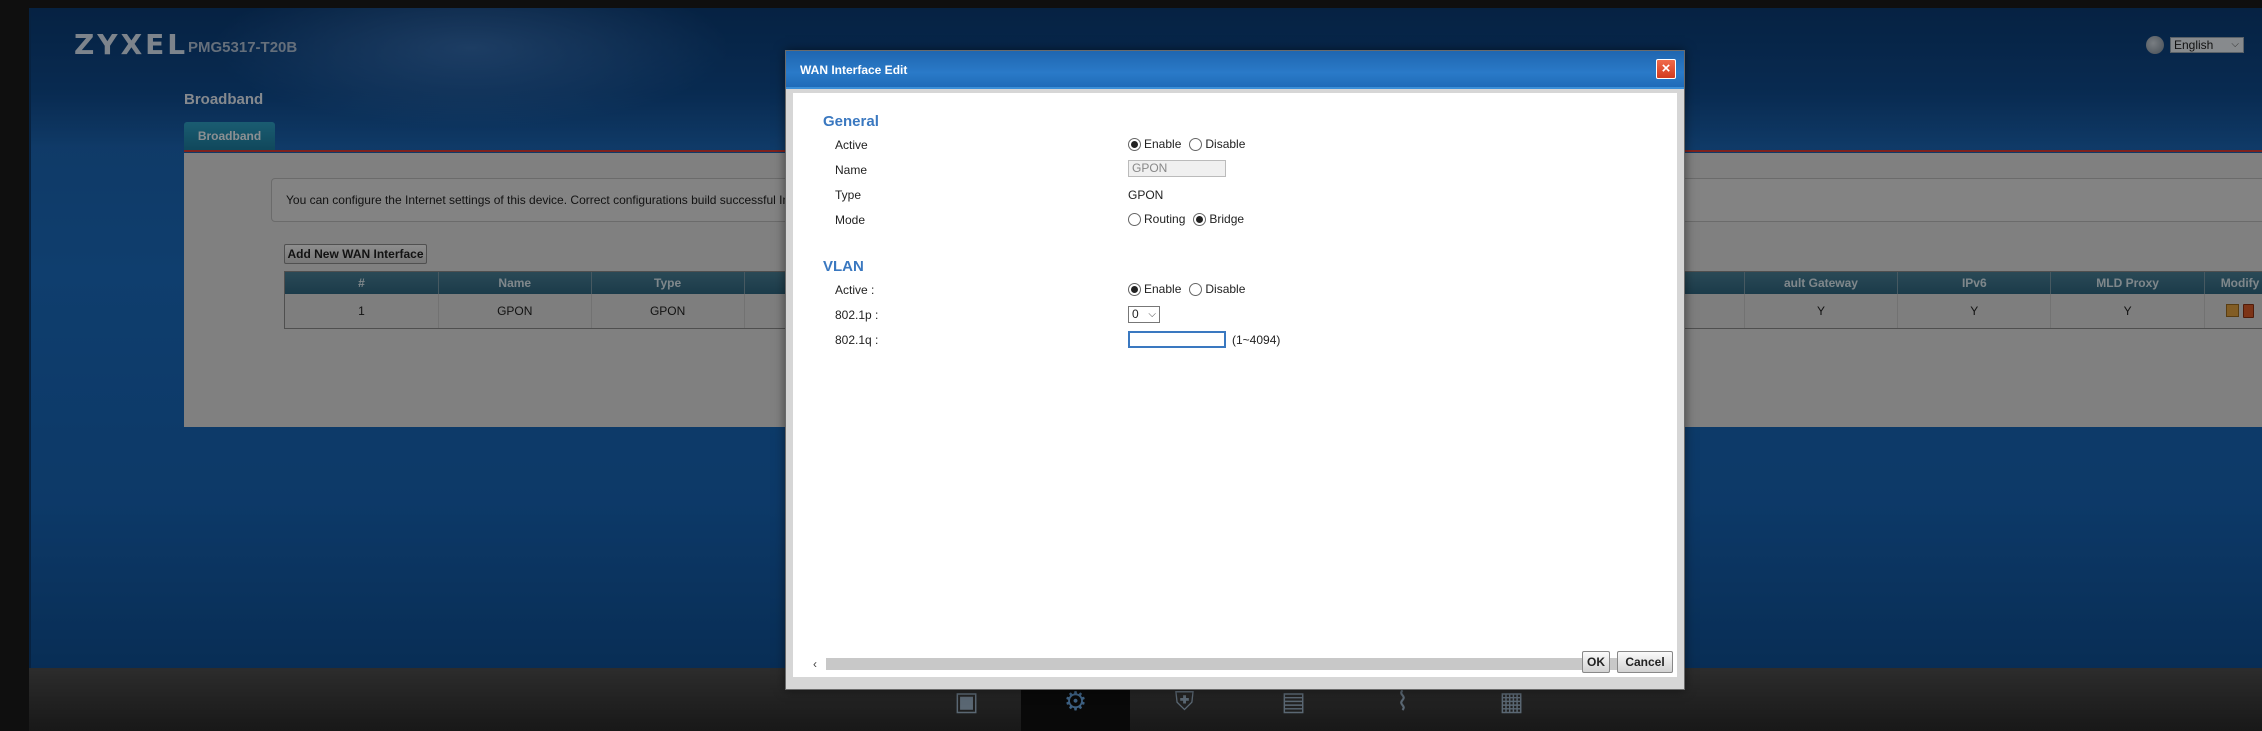  What do you see at coordinates (1227, 219) in the screenshot?
I see `radio-label: Bridge` at bounding box center [1227, 219].